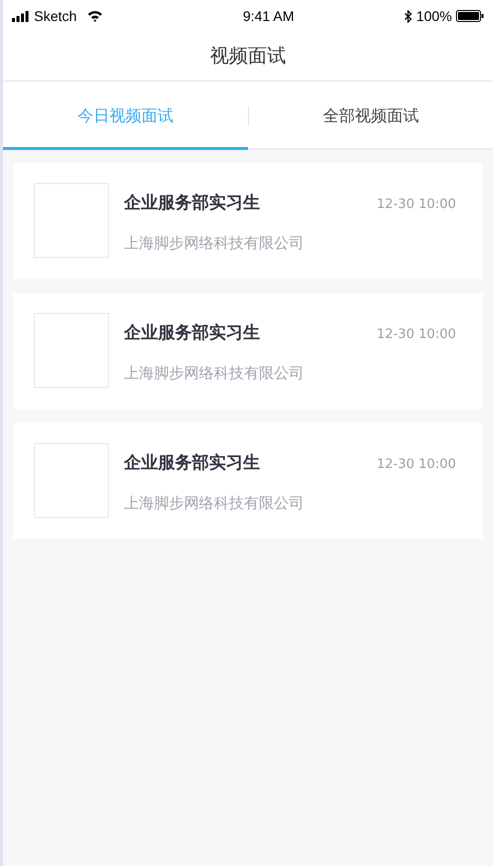 The image size is (493, 866). I want to click on bluetooth-icon, so click(408, 16).